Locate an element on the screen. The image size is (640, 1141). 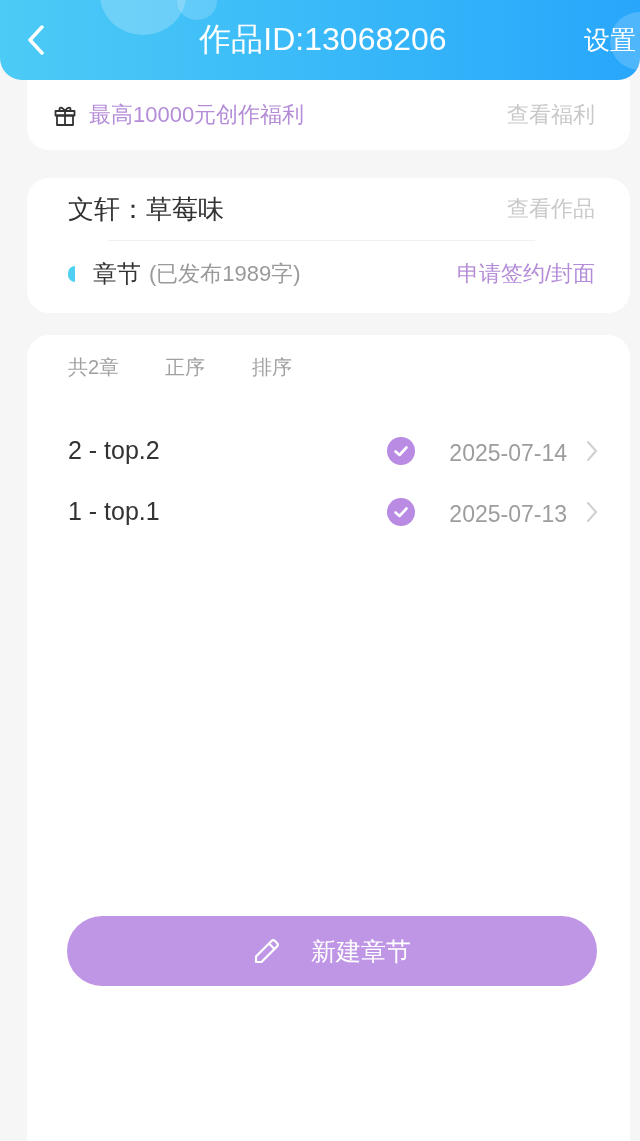
chapter-row: 2 - top.2 2025-07-14 is located at coordinates (328, 450).